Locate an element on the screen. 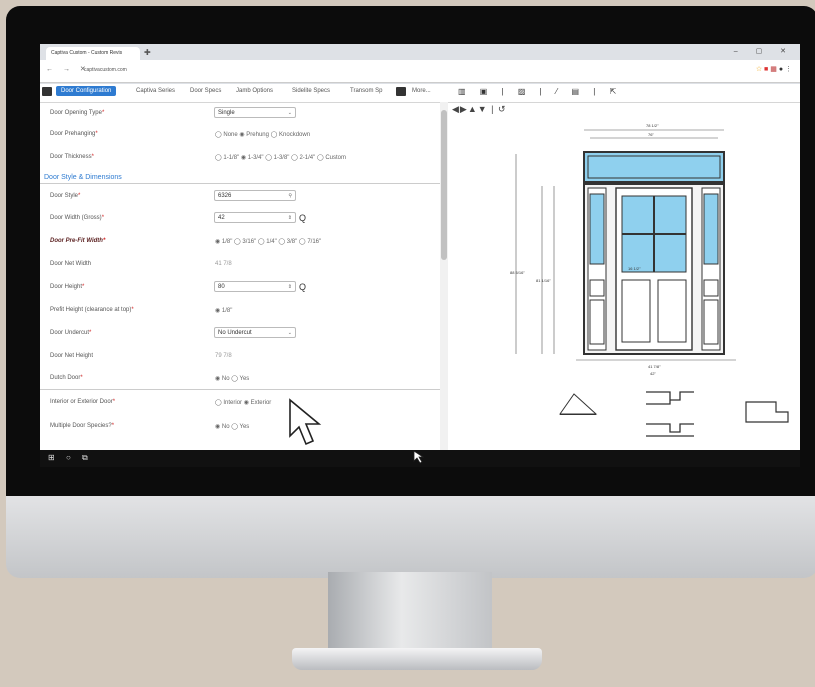  toolbar-icons: ▥ ▣ | ▨ | ⁄ ▤ | ⇱ is located at coordinates (540, 91).